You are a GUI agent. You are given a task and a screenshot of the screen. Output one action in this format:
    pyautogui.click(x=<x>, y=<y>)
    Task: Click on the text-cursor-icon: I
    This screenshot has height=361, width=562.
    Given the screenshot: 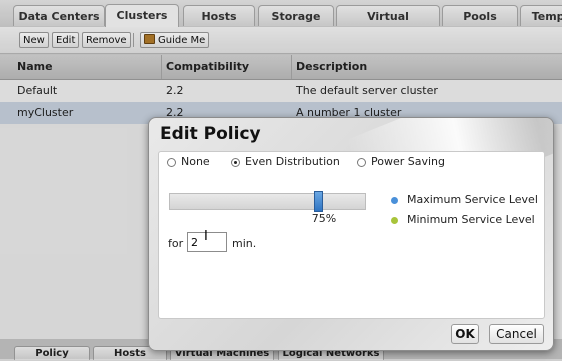 What is the action you would take?
    pyautogui.click(x=206, y=236)
    